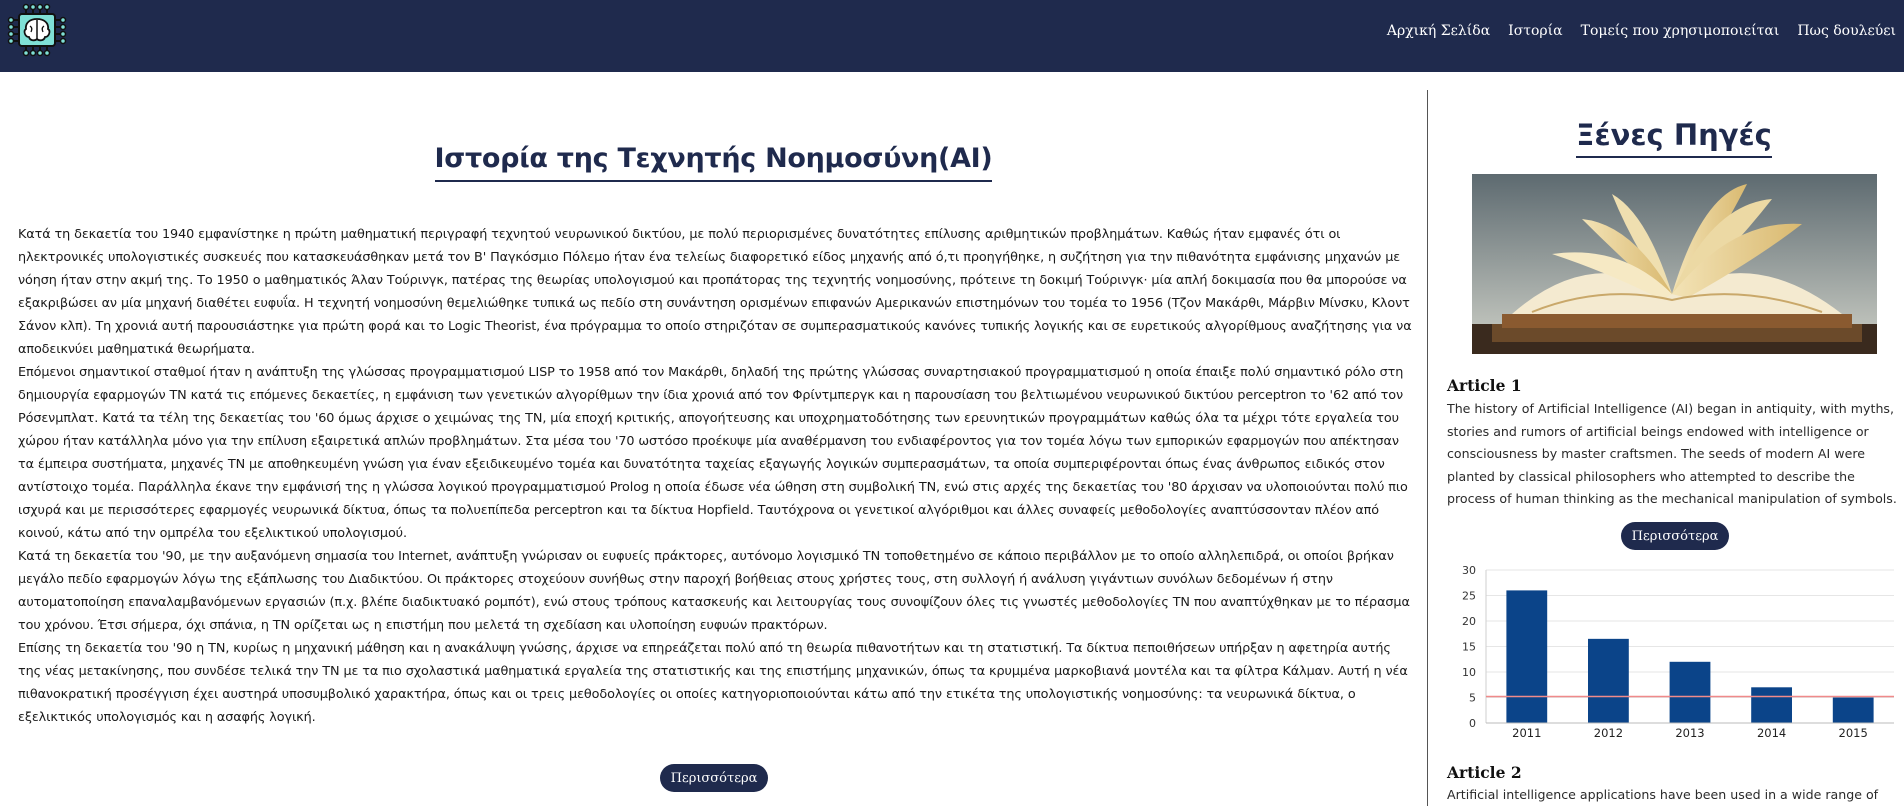  Describe the element at coordinates (1675, 536) in the screenshot. I see `article-1-more-button: Περισσότερα` at that location.